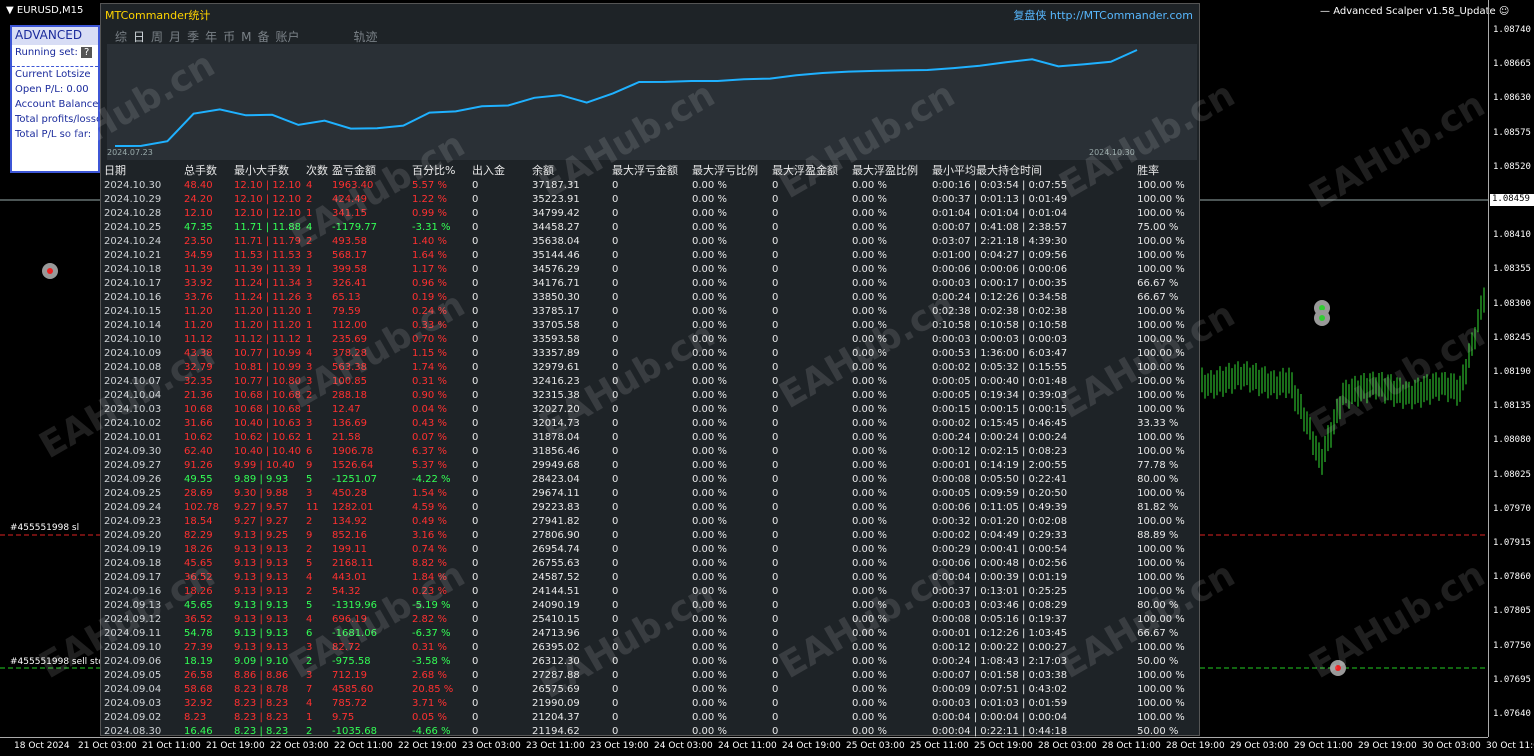  What do you see at coordinates (556, 563) in the screenshot?
I see `table-cell: 26755.63` at bounding box center [556, 563].